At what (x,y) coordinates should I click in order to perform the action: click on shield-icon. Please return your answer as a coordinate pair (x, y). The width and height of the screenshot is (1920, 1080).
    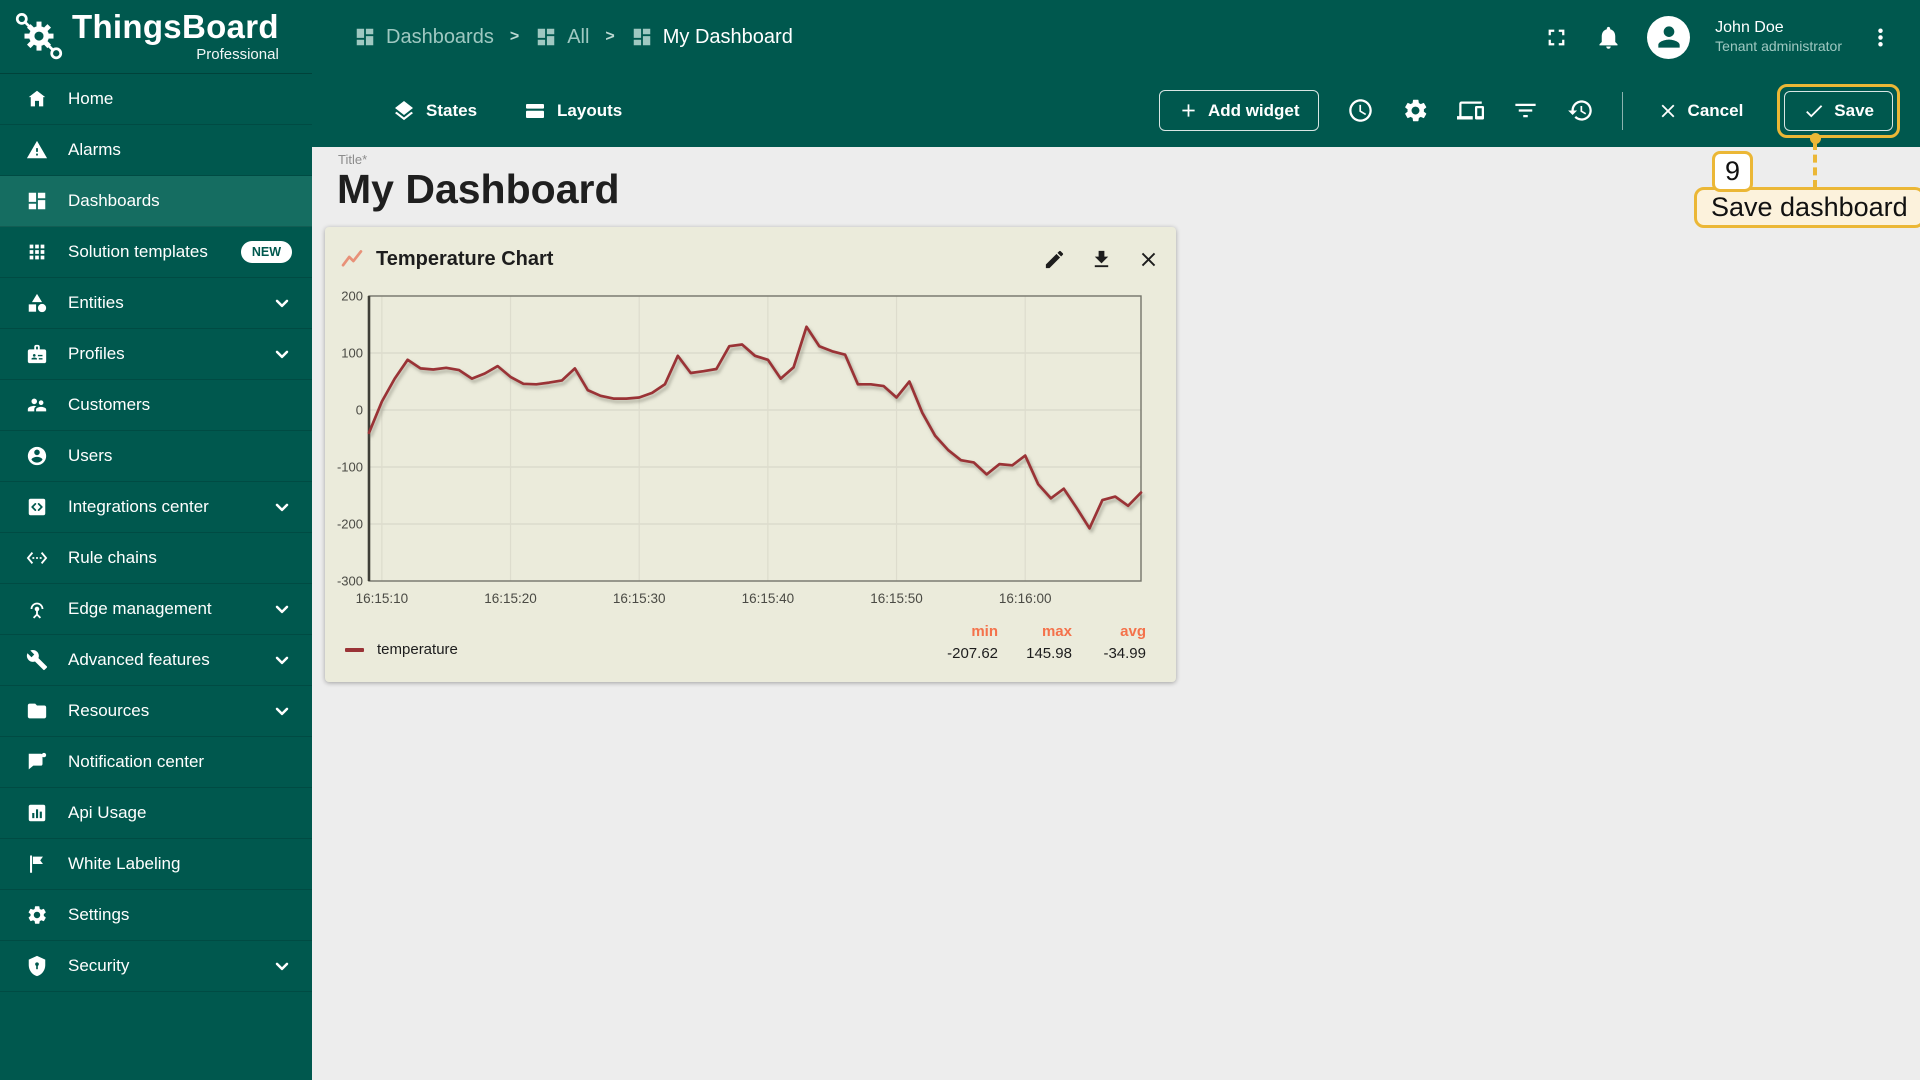
    Looking at the image, I should click on (37, 966).